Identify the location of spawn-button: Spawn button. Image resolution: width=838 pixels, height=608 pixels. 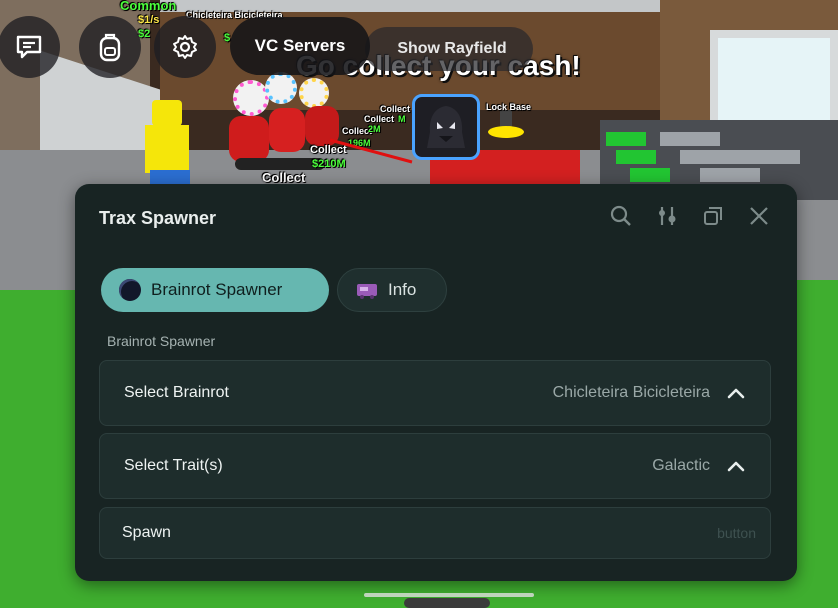
(435, 533).